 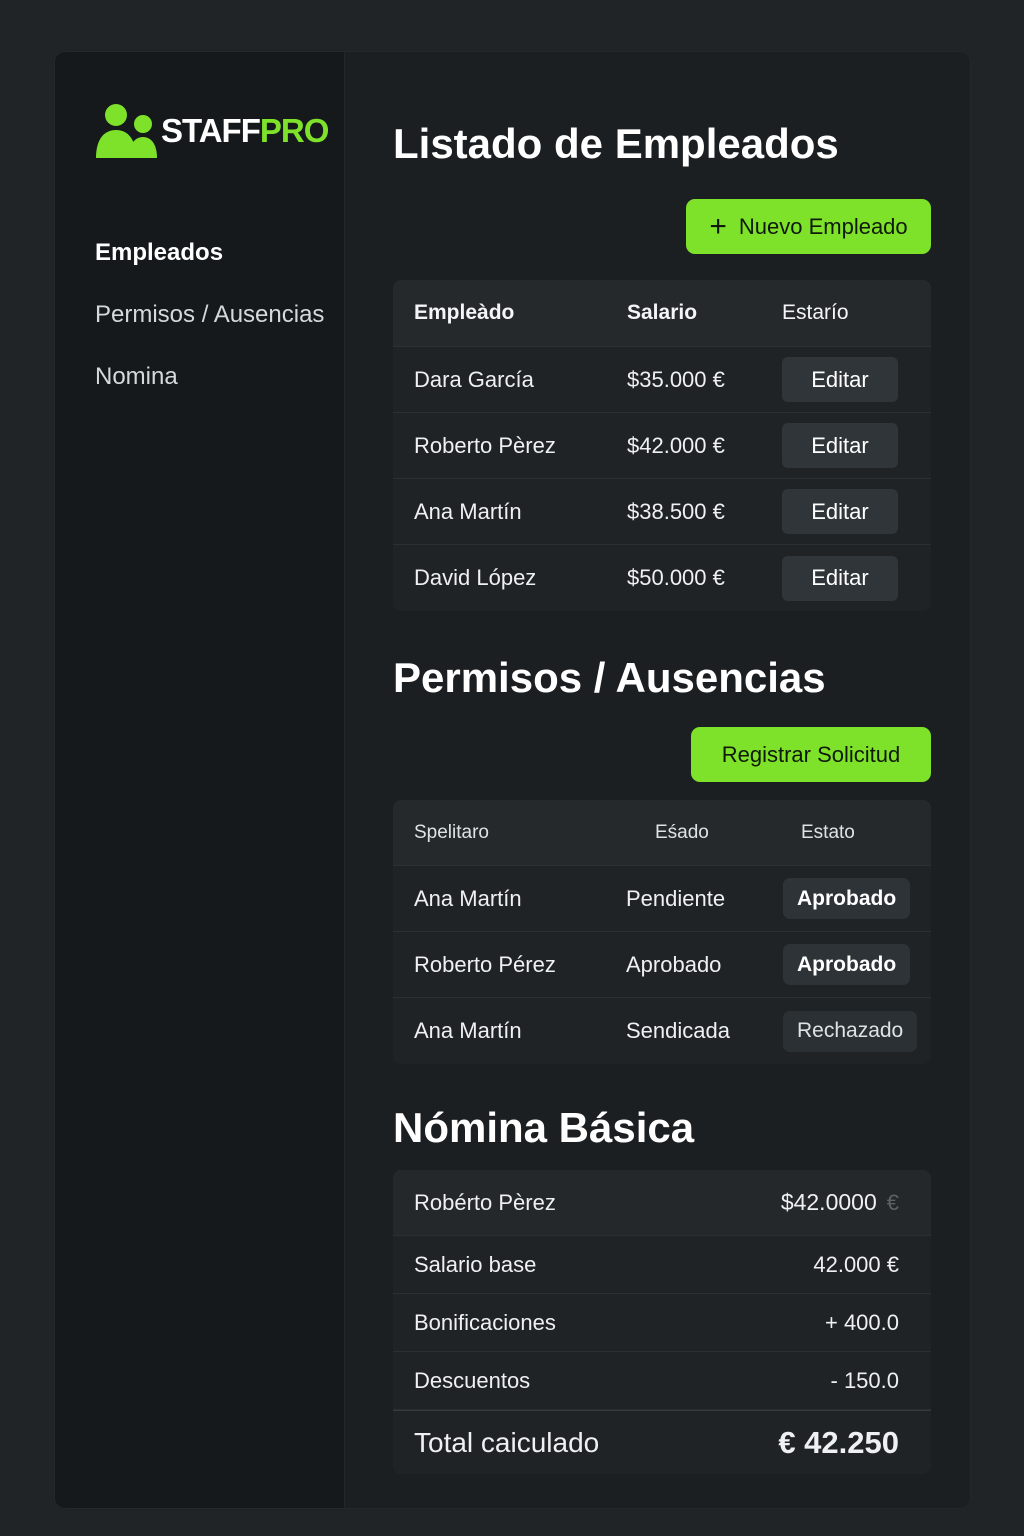 I want to click on column-header-status: Estarío, so click(x=849, y=313).